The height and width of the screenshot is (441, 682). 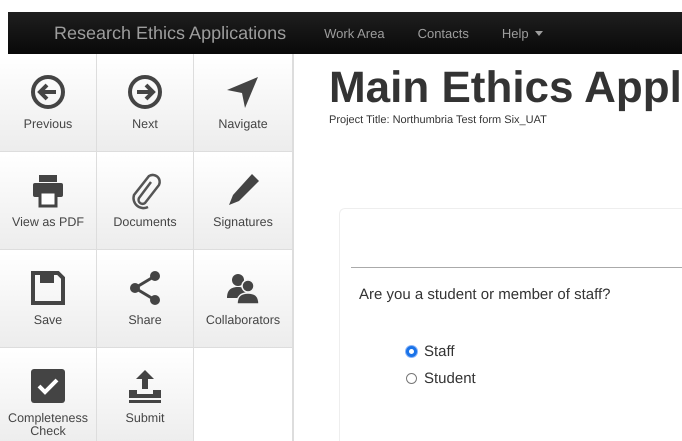 What do you see at coordinates (243, 299) in the screenshot?
I see `toolbar-button: Collaborators` at bounding box center [243, 299].